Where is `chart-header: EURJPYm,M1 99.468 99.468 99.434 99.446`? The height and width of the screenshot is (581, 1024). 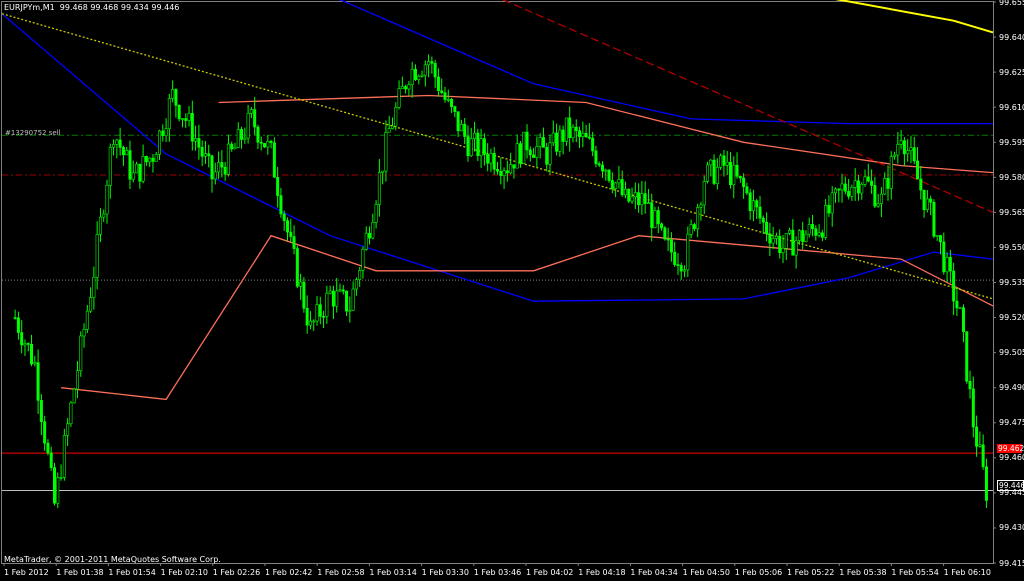
chart-header: EURJPYm,M1 99.468 99.468 99.434 99.446 is located at coordinates (92, 7).